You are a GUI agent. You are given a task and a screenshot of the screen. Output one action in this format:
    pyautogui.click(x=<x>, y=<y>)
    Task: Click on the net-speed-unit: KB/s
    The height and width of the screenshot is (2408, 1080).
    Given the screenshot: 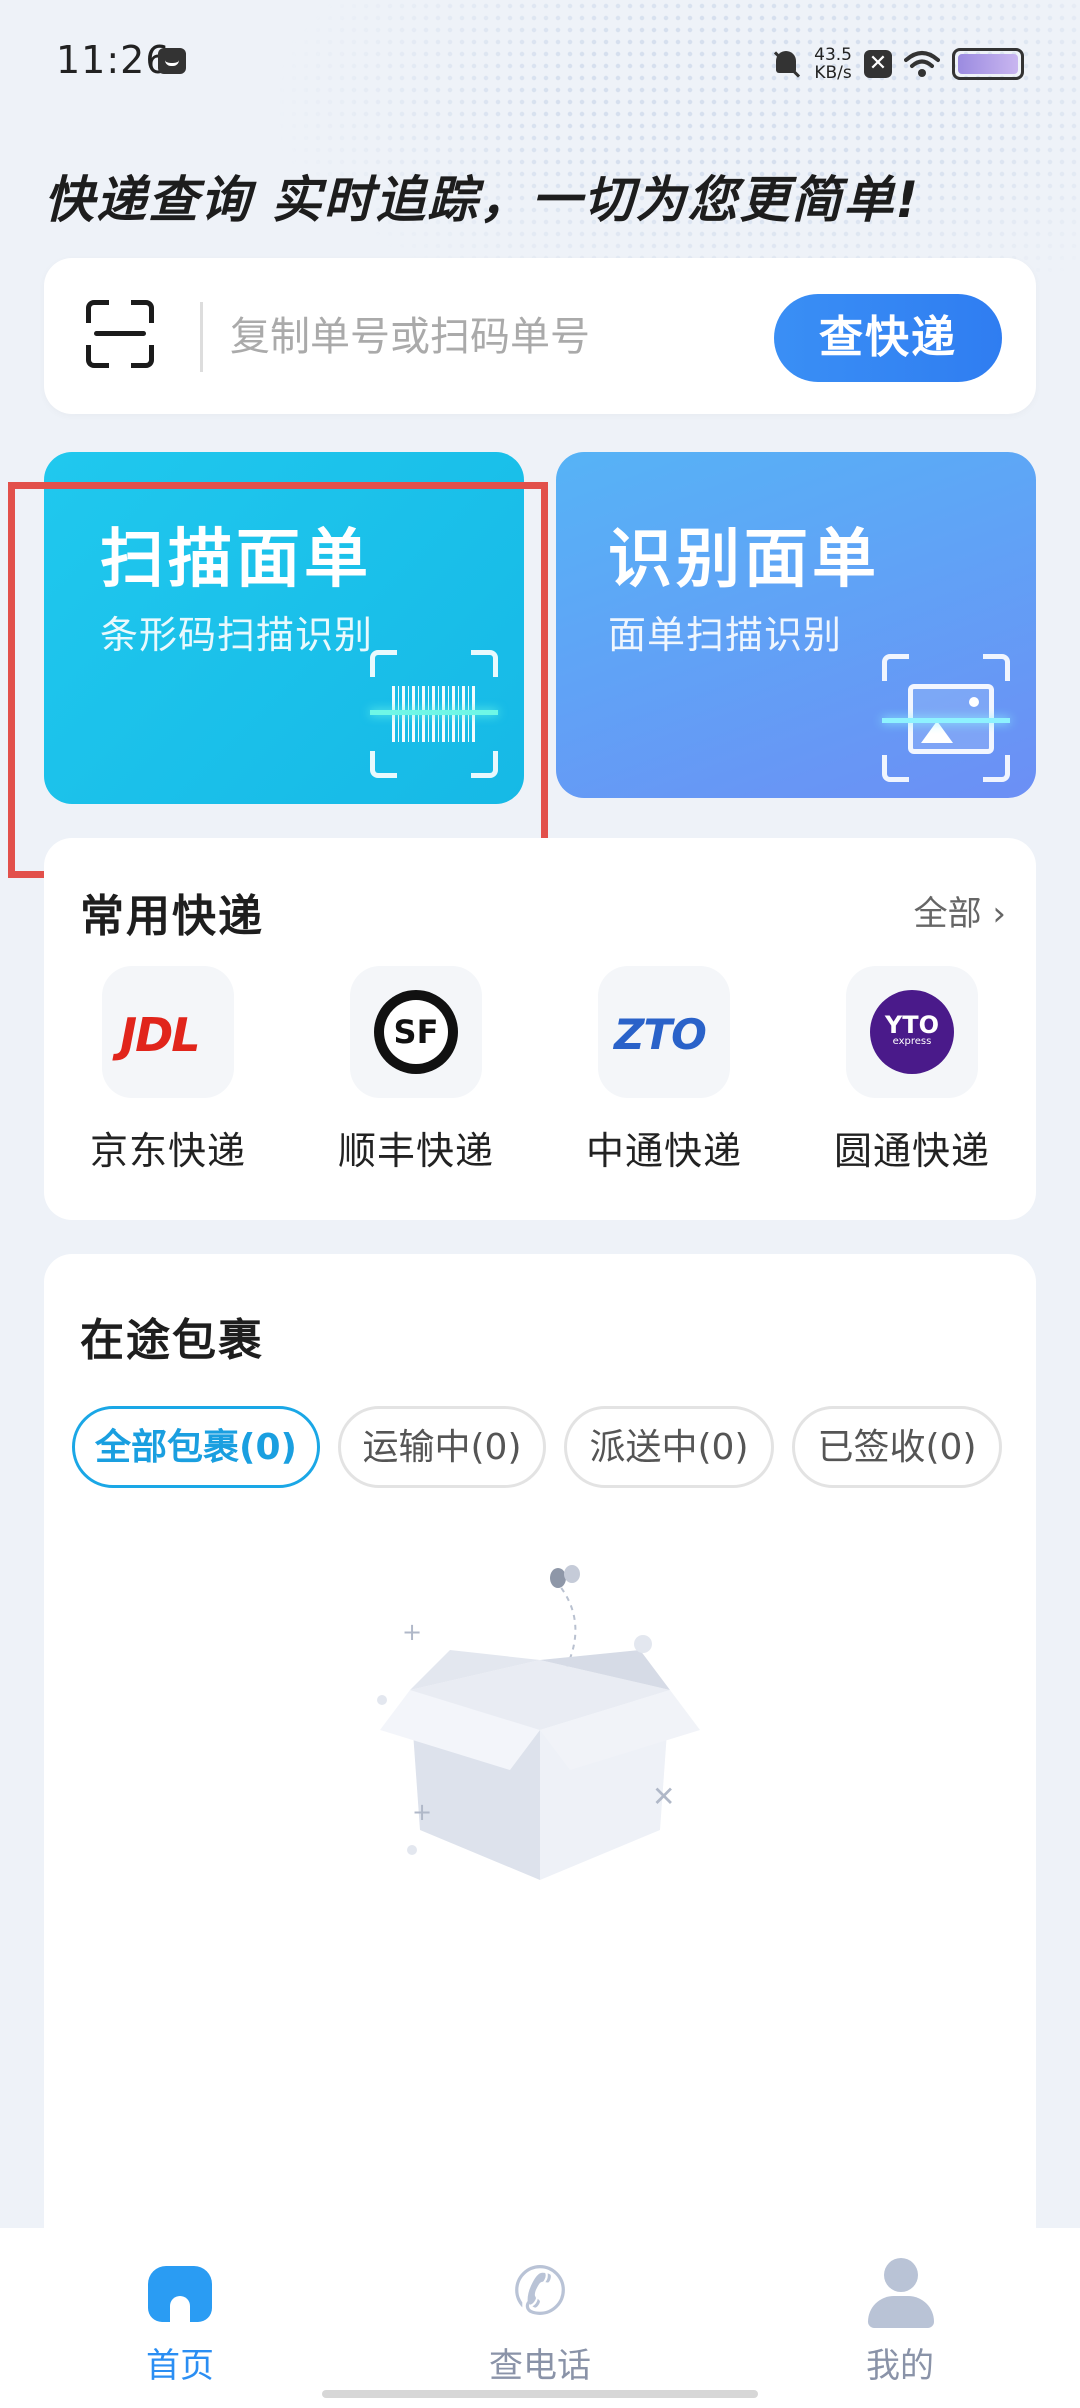 What is the action you would take?
    pyautogui.click(x=833, y=73)
    